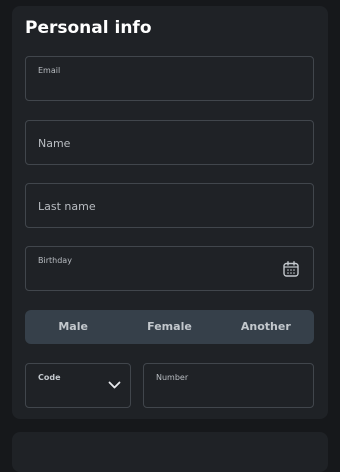  I want to click on calendar-icon, so click(291, 269).